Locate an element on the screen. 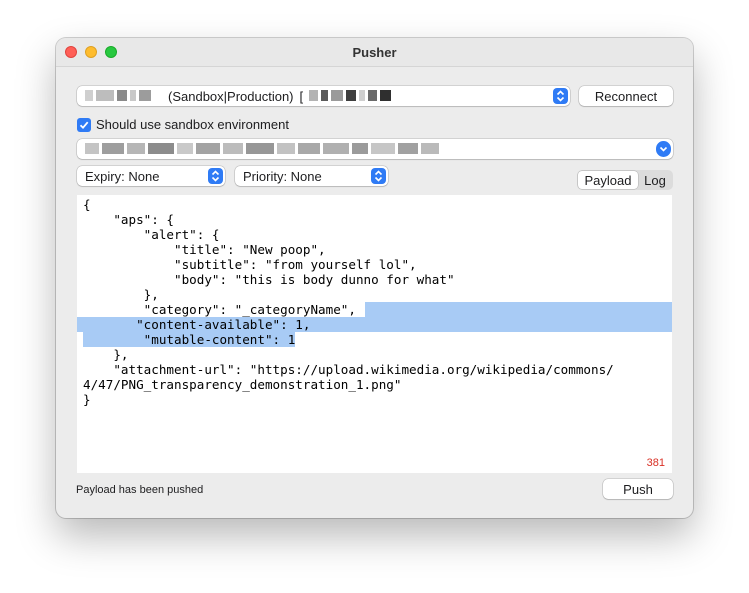 The image size is (749, 593). selected-text: "mutable-content": 1 is located at coordinates (189, 339).